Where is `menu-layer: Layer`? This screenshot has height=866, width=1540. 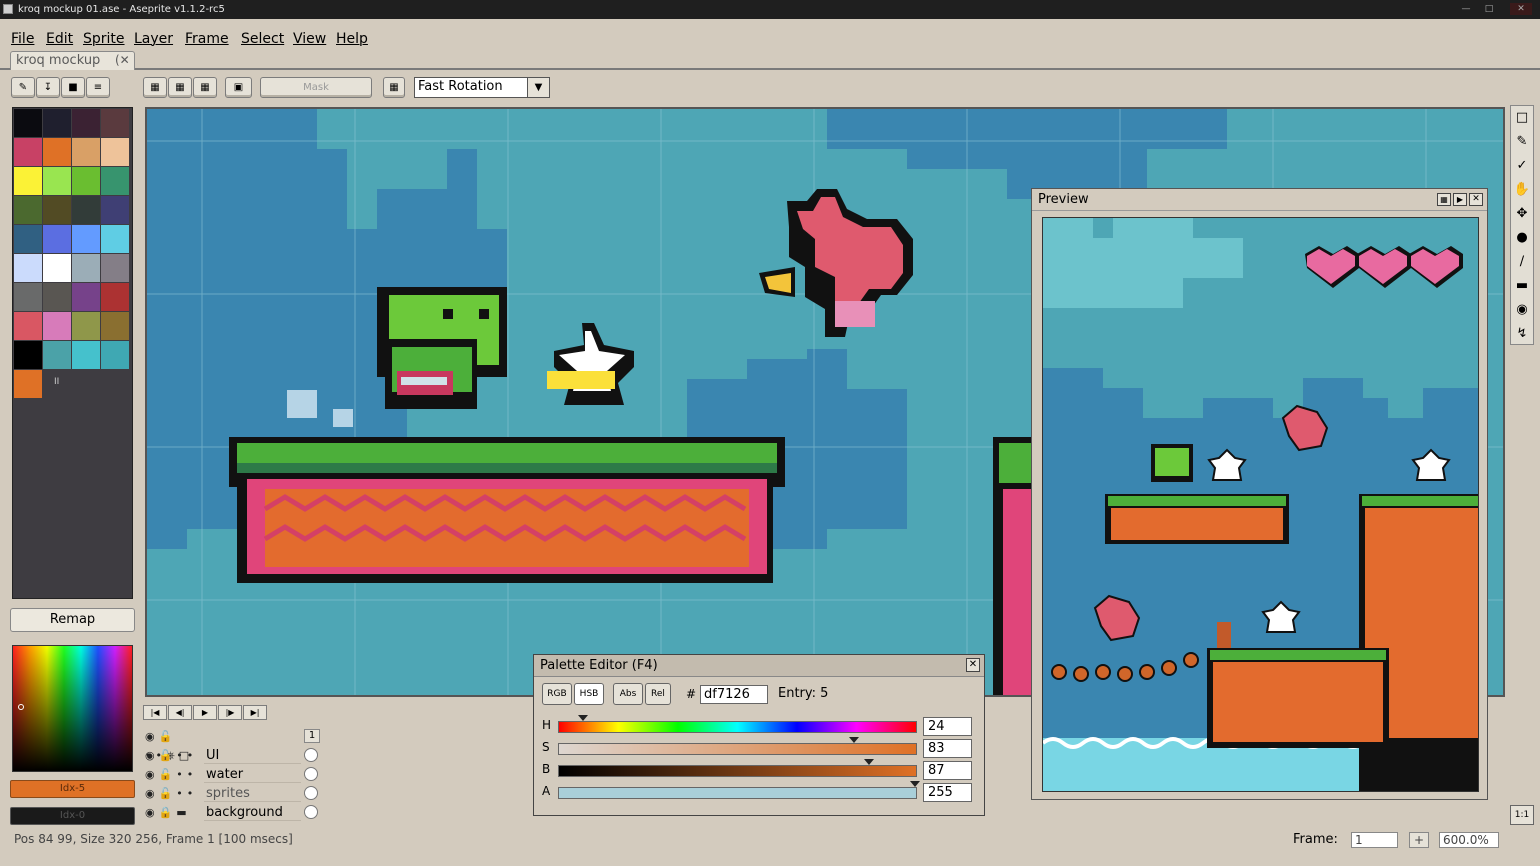 menu-layer: Layer is located at coordinates (153, 39).